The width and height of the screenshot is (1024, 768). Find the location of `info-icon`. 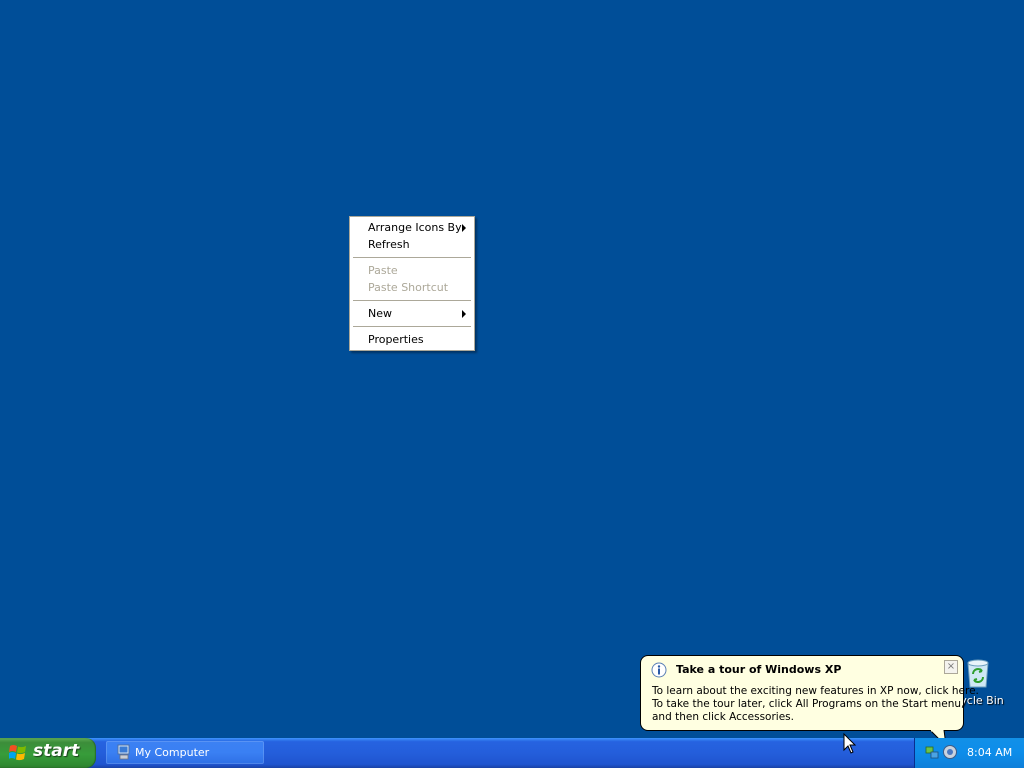

info-icon is located at coordinates (659, 670).